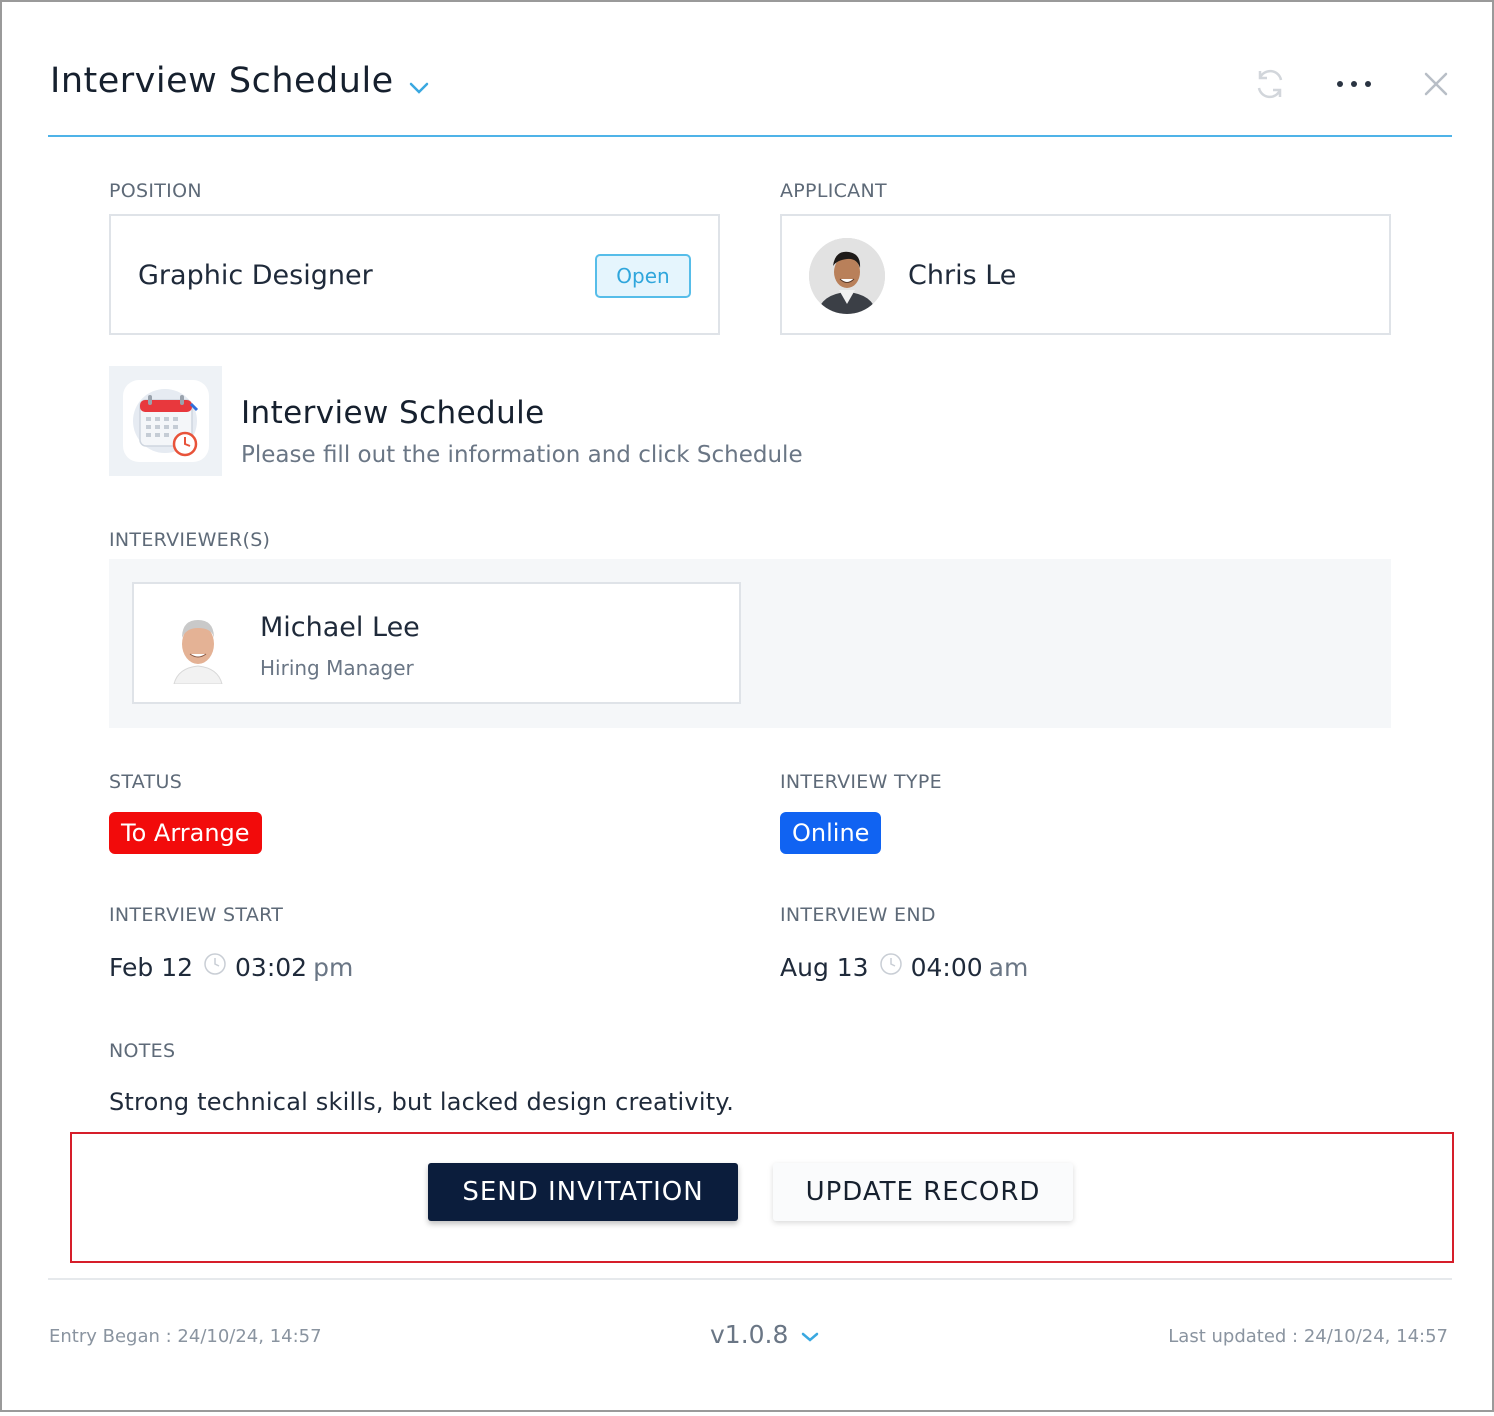 The height and width of the screenshot is (1416, 1494). Describe the element at coordinates (831, 833) in the screenshot. I see `interview-type-pill: Online` at that location.